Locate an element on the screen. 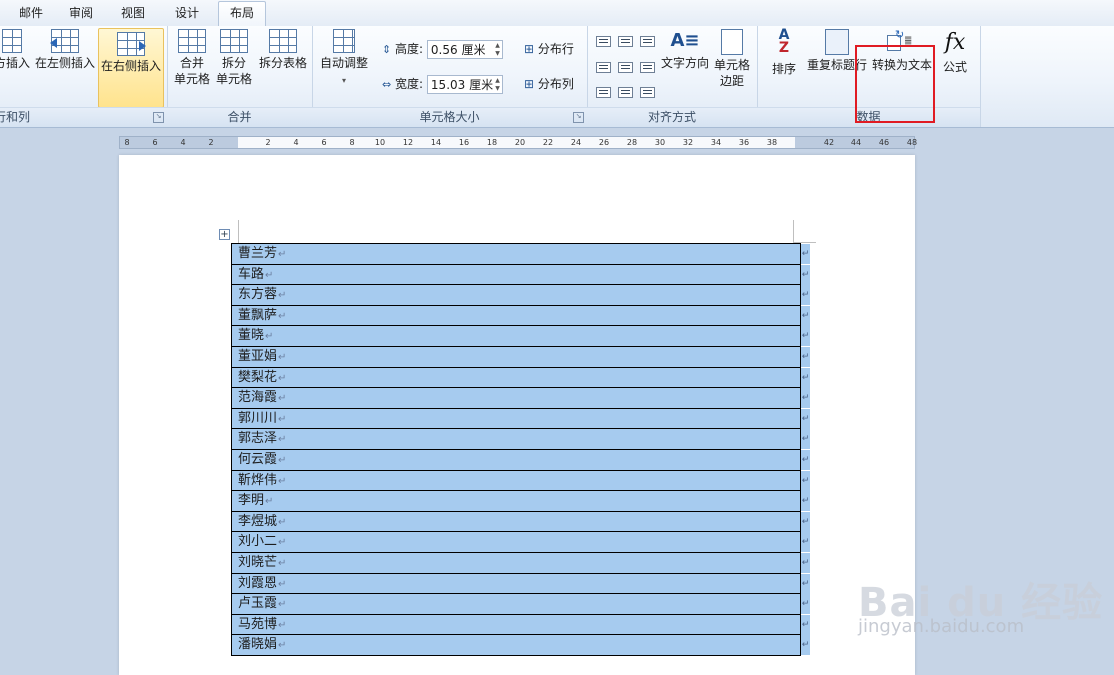 The width and height of the screenshot is (1114, 675). rows-columns-launcher-icon: ↘ is located at coordinates (158, 117).